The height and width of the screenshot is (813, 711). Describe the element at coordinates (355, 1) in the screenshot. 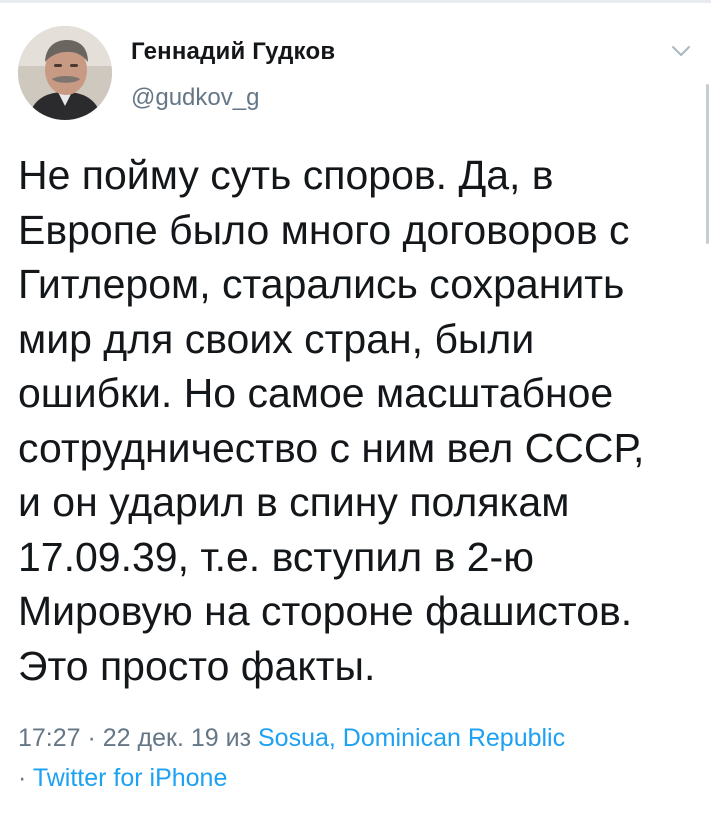

I see `top-divider` at that location.